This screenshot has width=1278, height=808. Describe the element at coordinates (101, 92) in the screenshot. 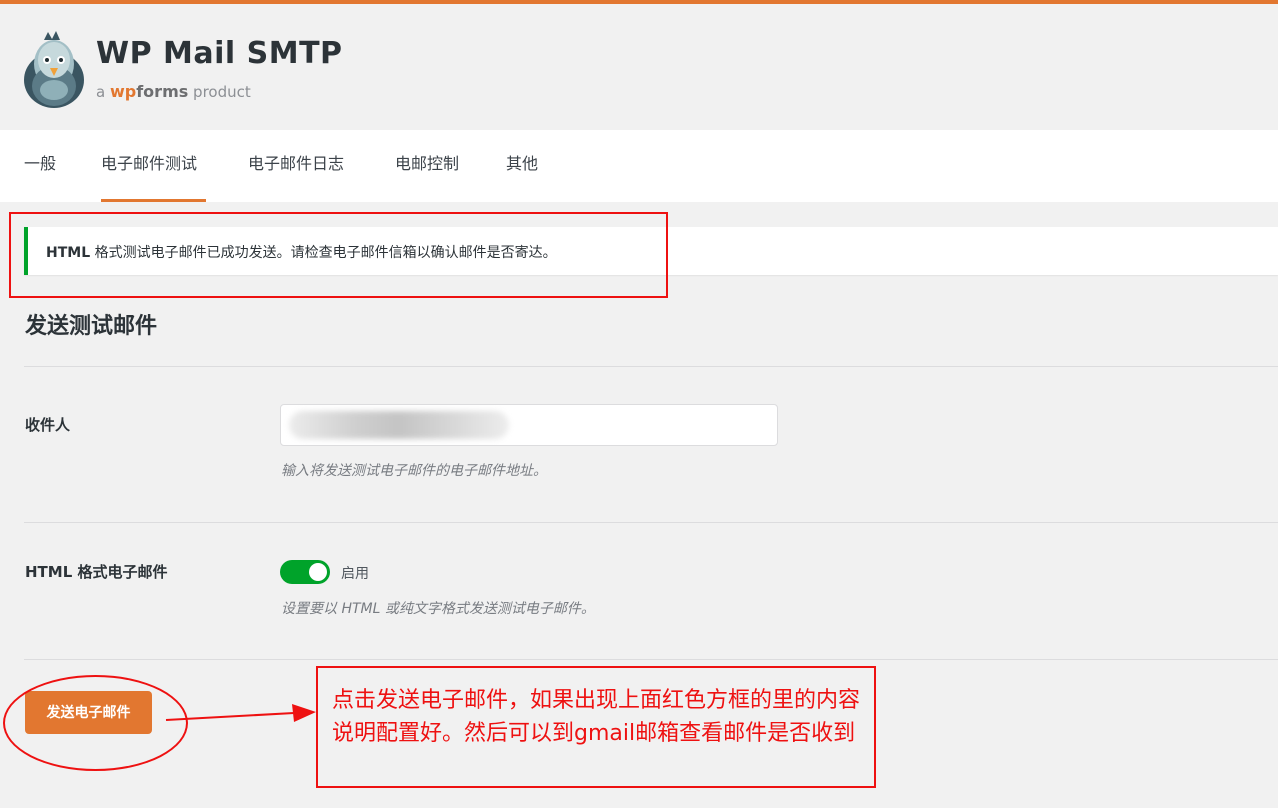

I see `brand-sub-prefix: a` at that location.